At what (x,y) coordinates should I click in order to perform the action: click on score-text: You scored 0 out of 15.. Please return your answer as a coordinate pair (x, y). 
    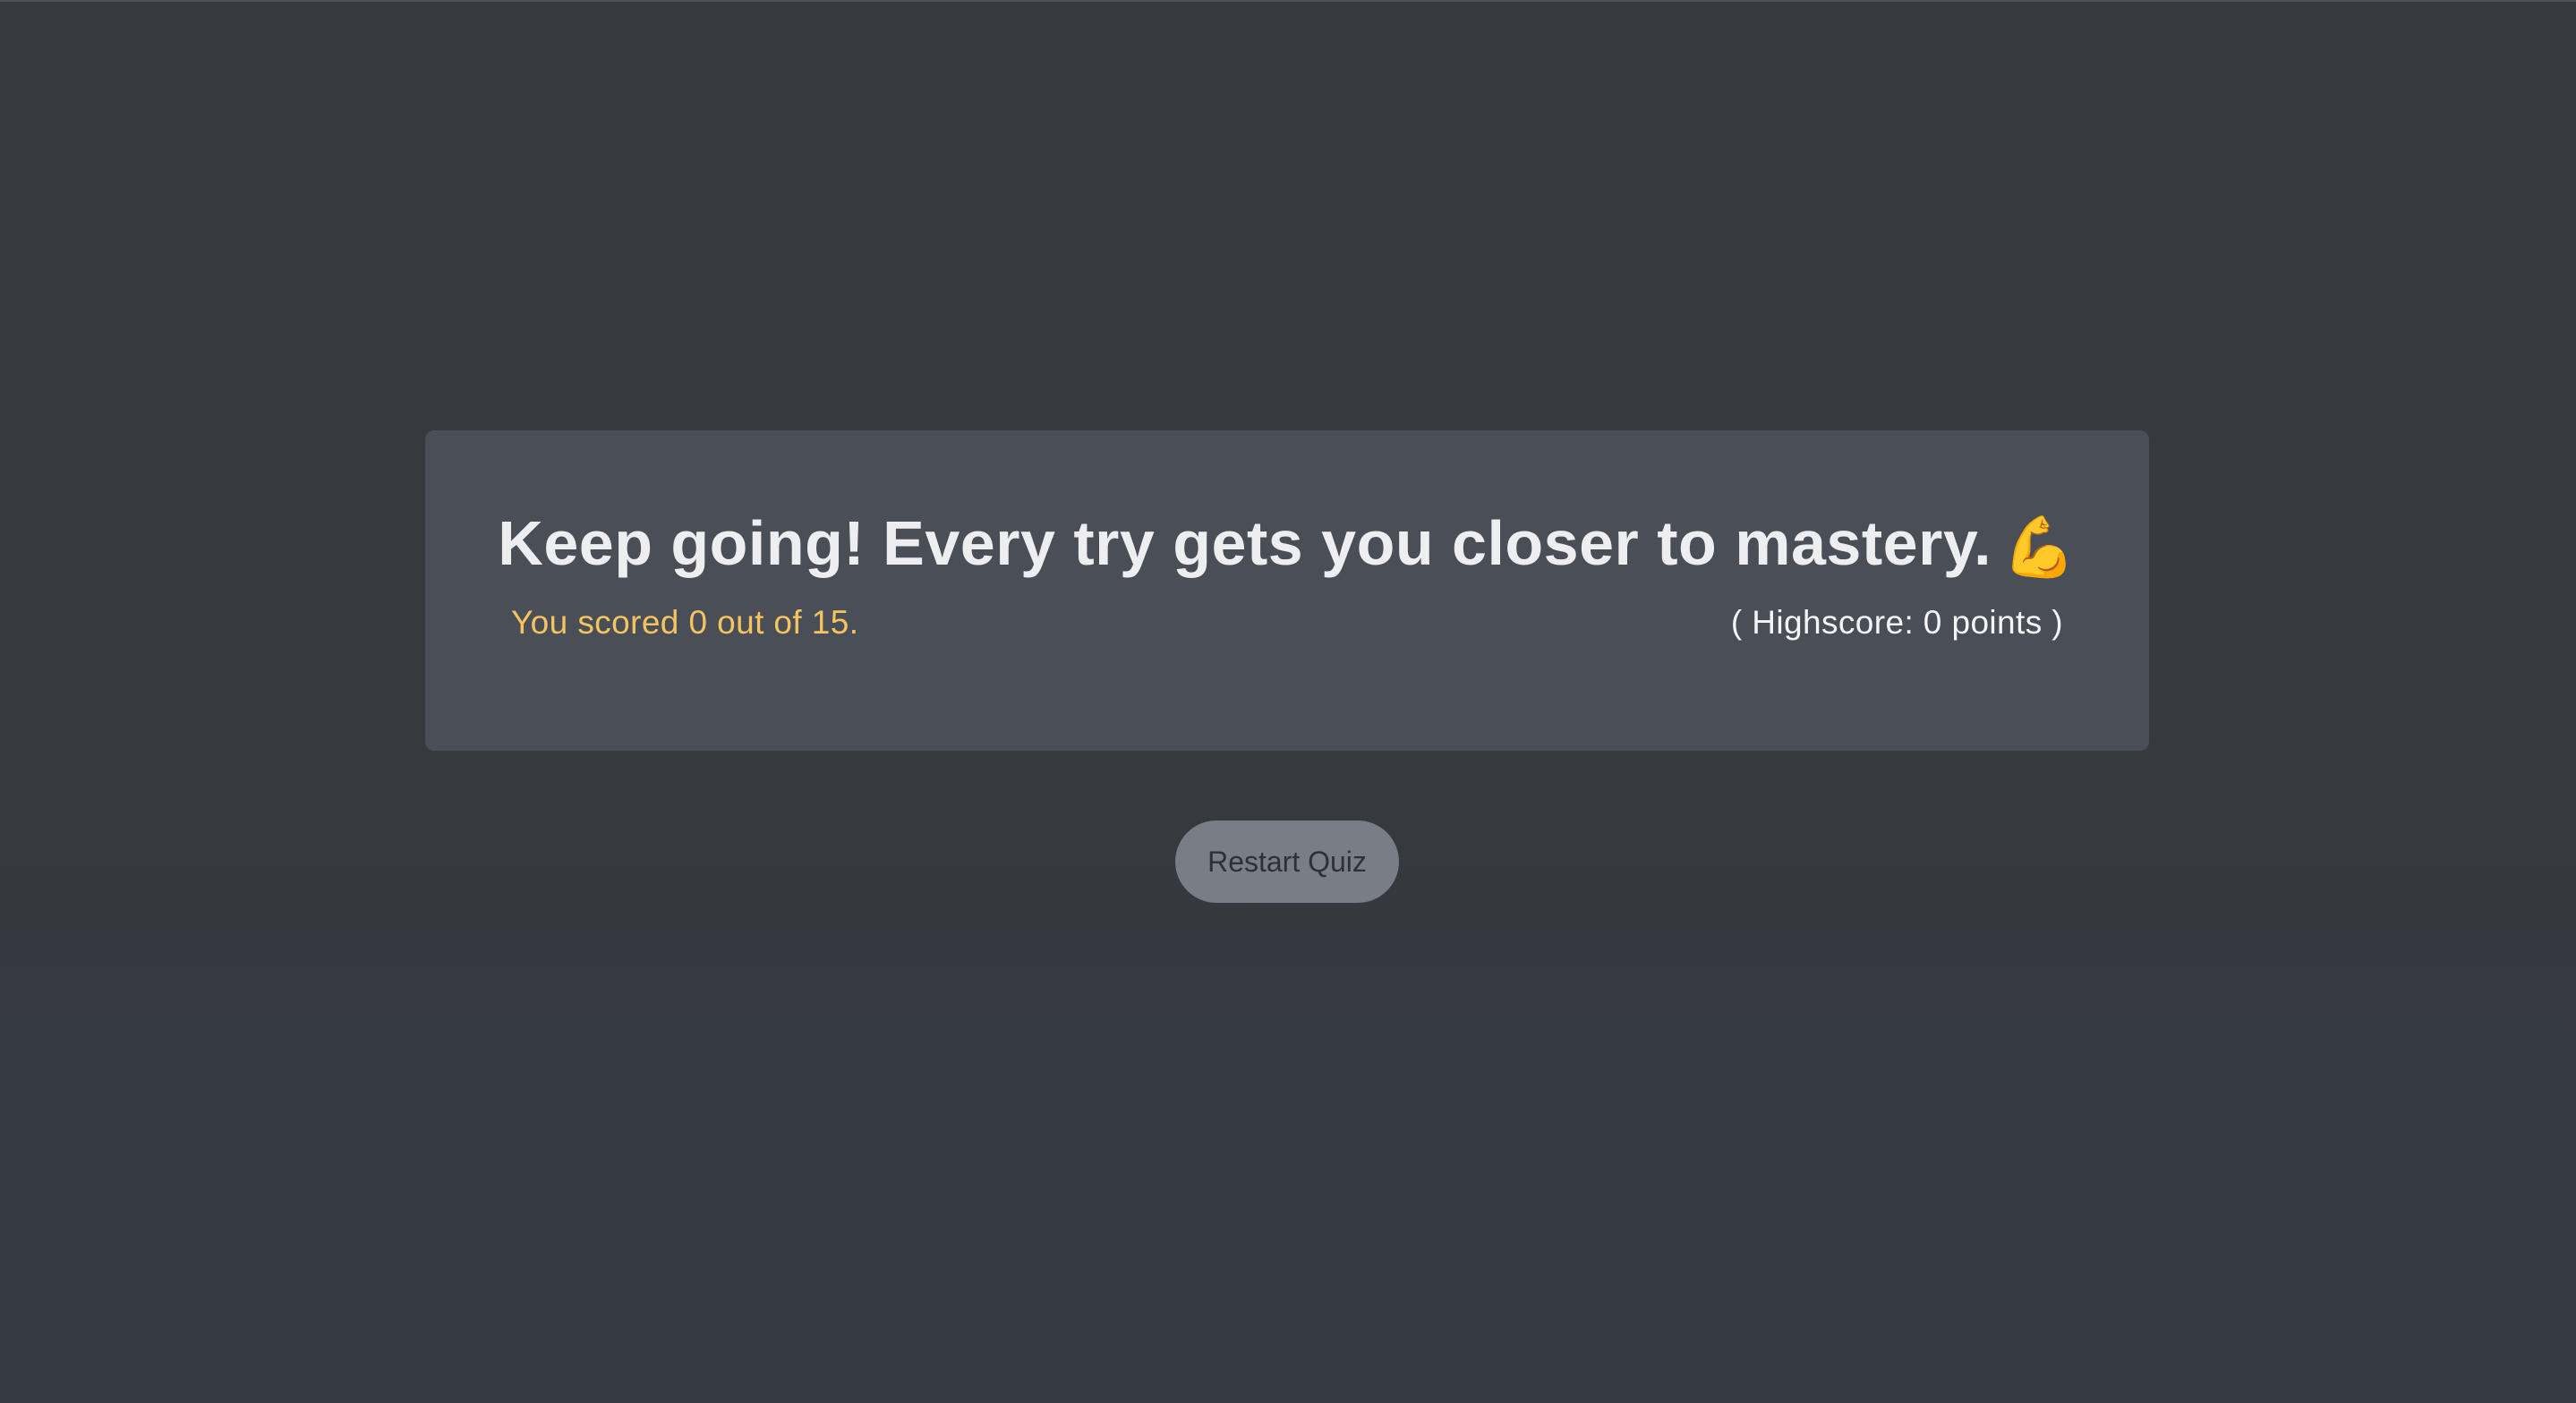
    Looking at the image, I should click on (685, 622).